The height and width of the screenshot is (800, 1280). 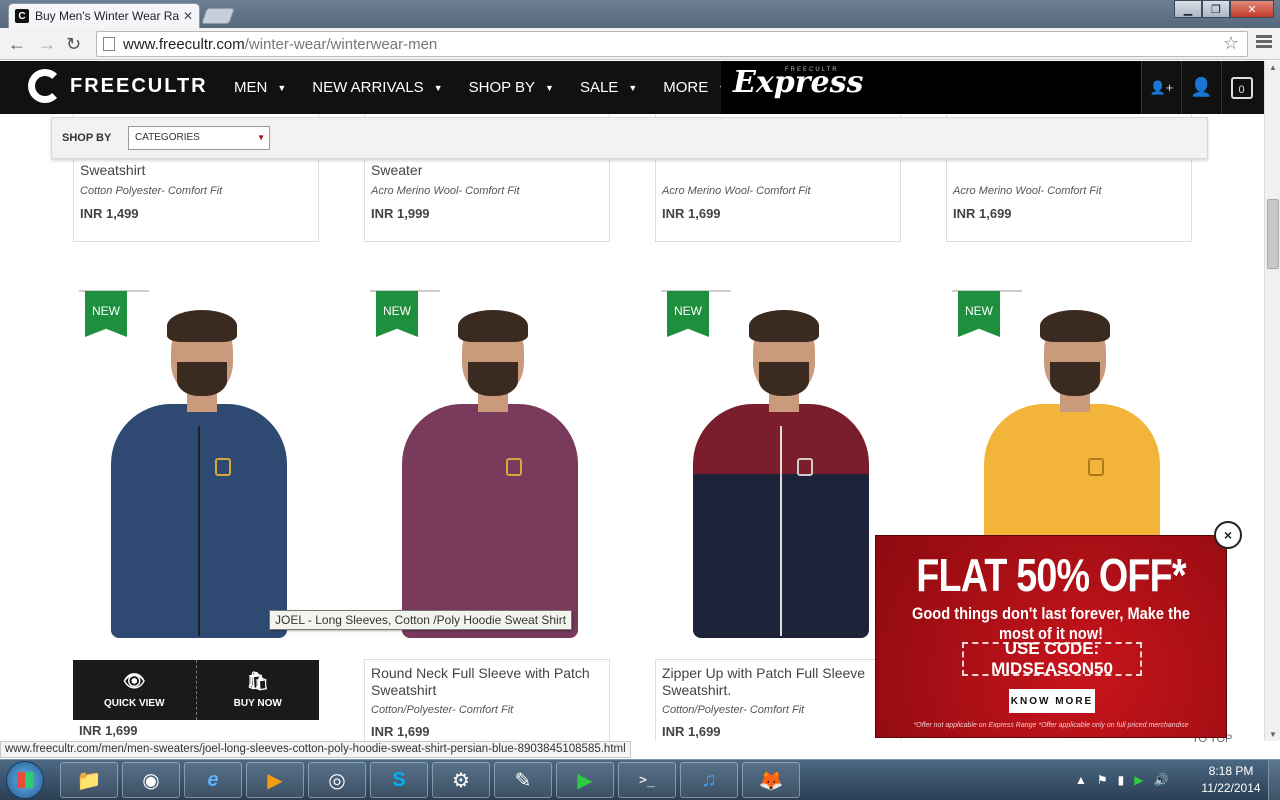 I want to click on select-value: CATEGORIES, so click(x=167, y=137).